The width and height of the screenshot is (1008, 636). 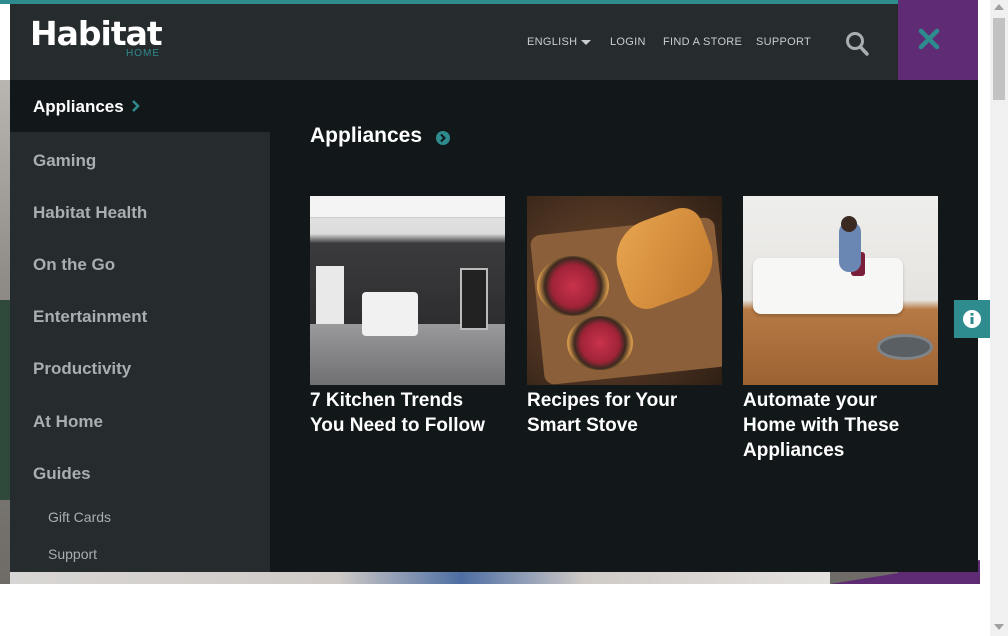 I want to click on sidebar-item-guides: Guides, so click(x=62, y=474).